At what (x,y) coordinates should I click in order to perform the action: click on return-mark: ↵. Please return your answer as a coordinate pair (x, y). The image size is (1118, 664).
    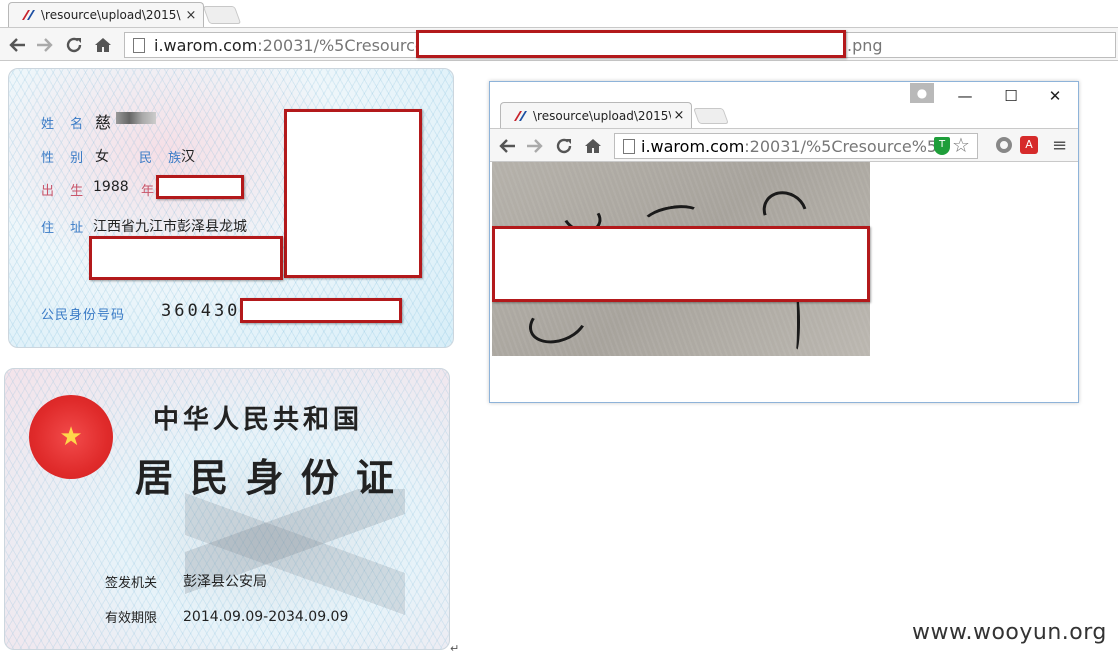
    Looking at the image, I should click on (455, 648).